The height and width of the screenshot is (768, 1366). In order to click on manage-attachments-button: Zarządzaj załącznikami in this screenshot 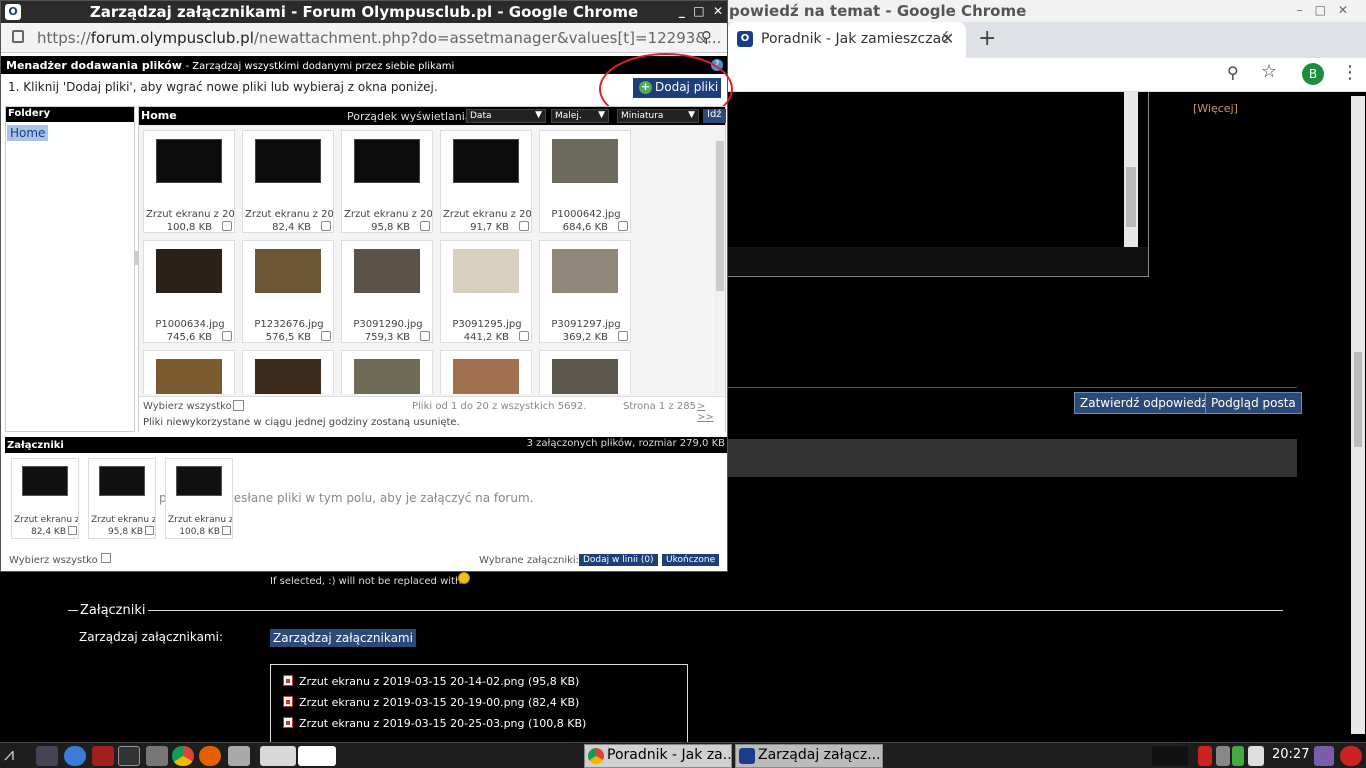, I will do `click(343, 638)`.